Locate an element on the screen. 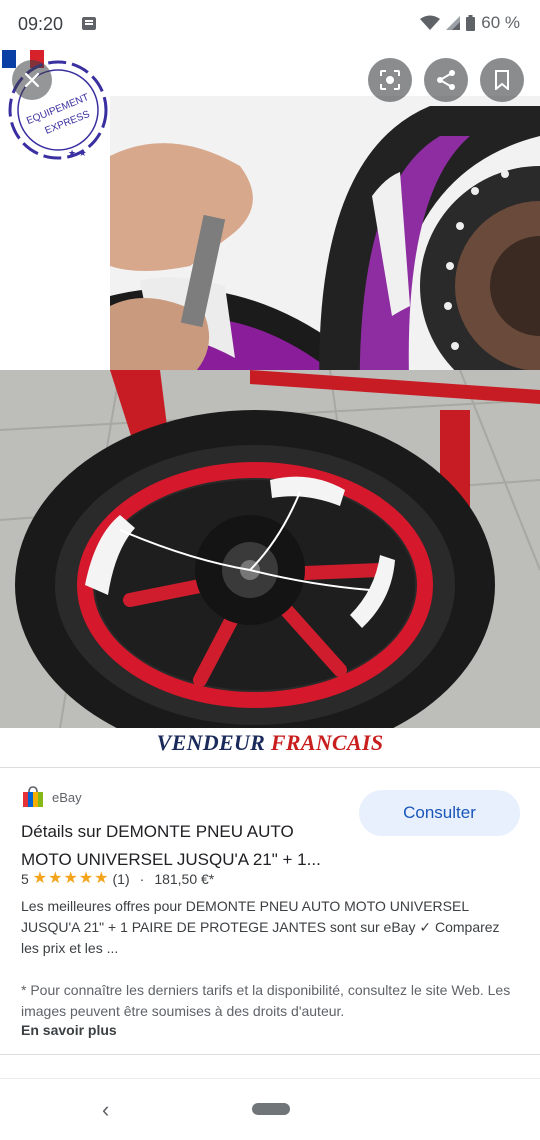 The height and width of the screenshot is (1140, 540). consulter-button: Consulter is located at coordinates (439, 813).